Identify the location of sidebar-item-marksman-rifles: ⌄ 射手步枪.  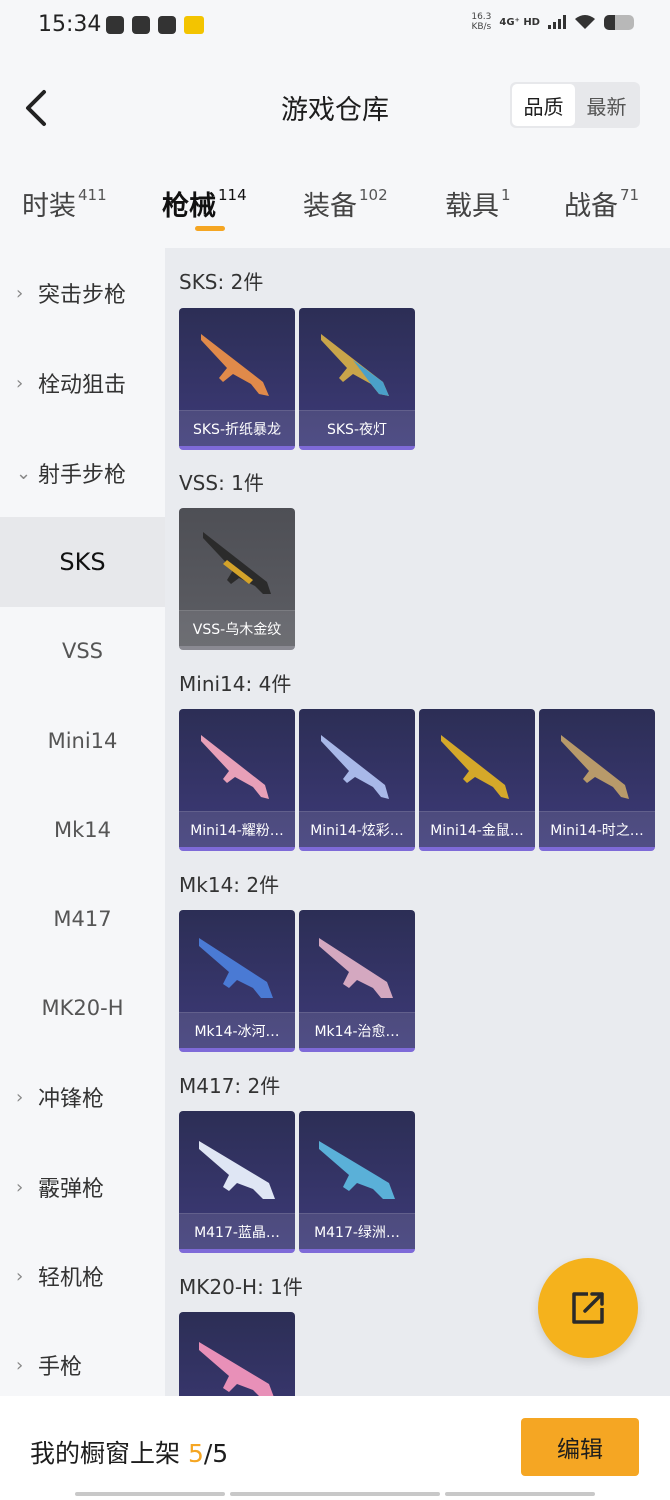
(82, 473).